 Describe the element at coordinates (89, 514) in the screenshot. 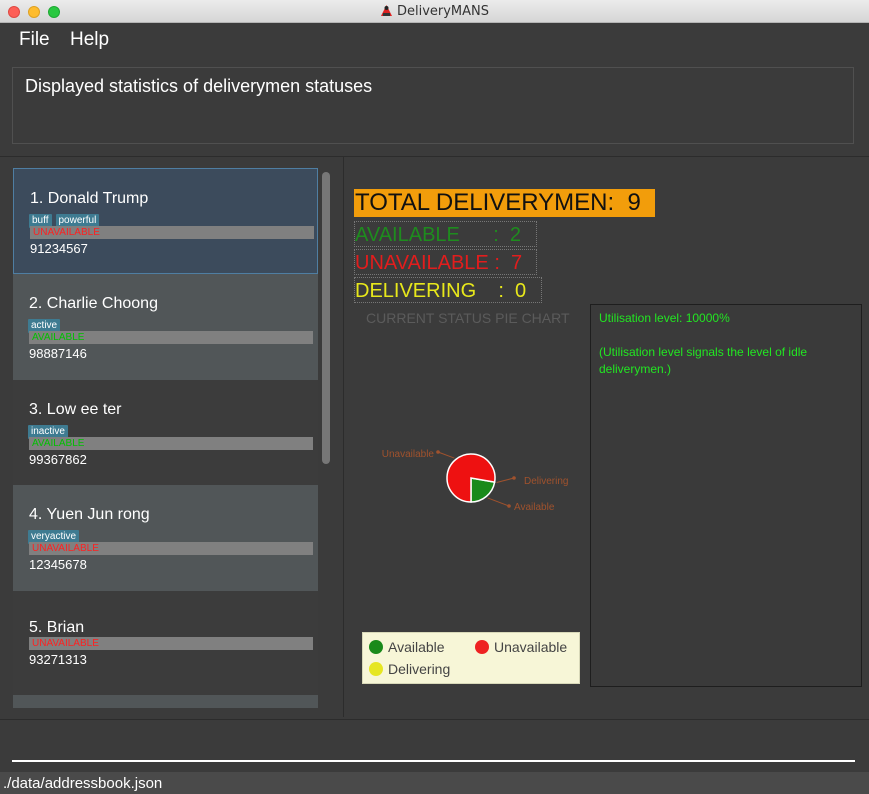

I see `deliveryman-name: 4. Yuen Jun rong` at that location.